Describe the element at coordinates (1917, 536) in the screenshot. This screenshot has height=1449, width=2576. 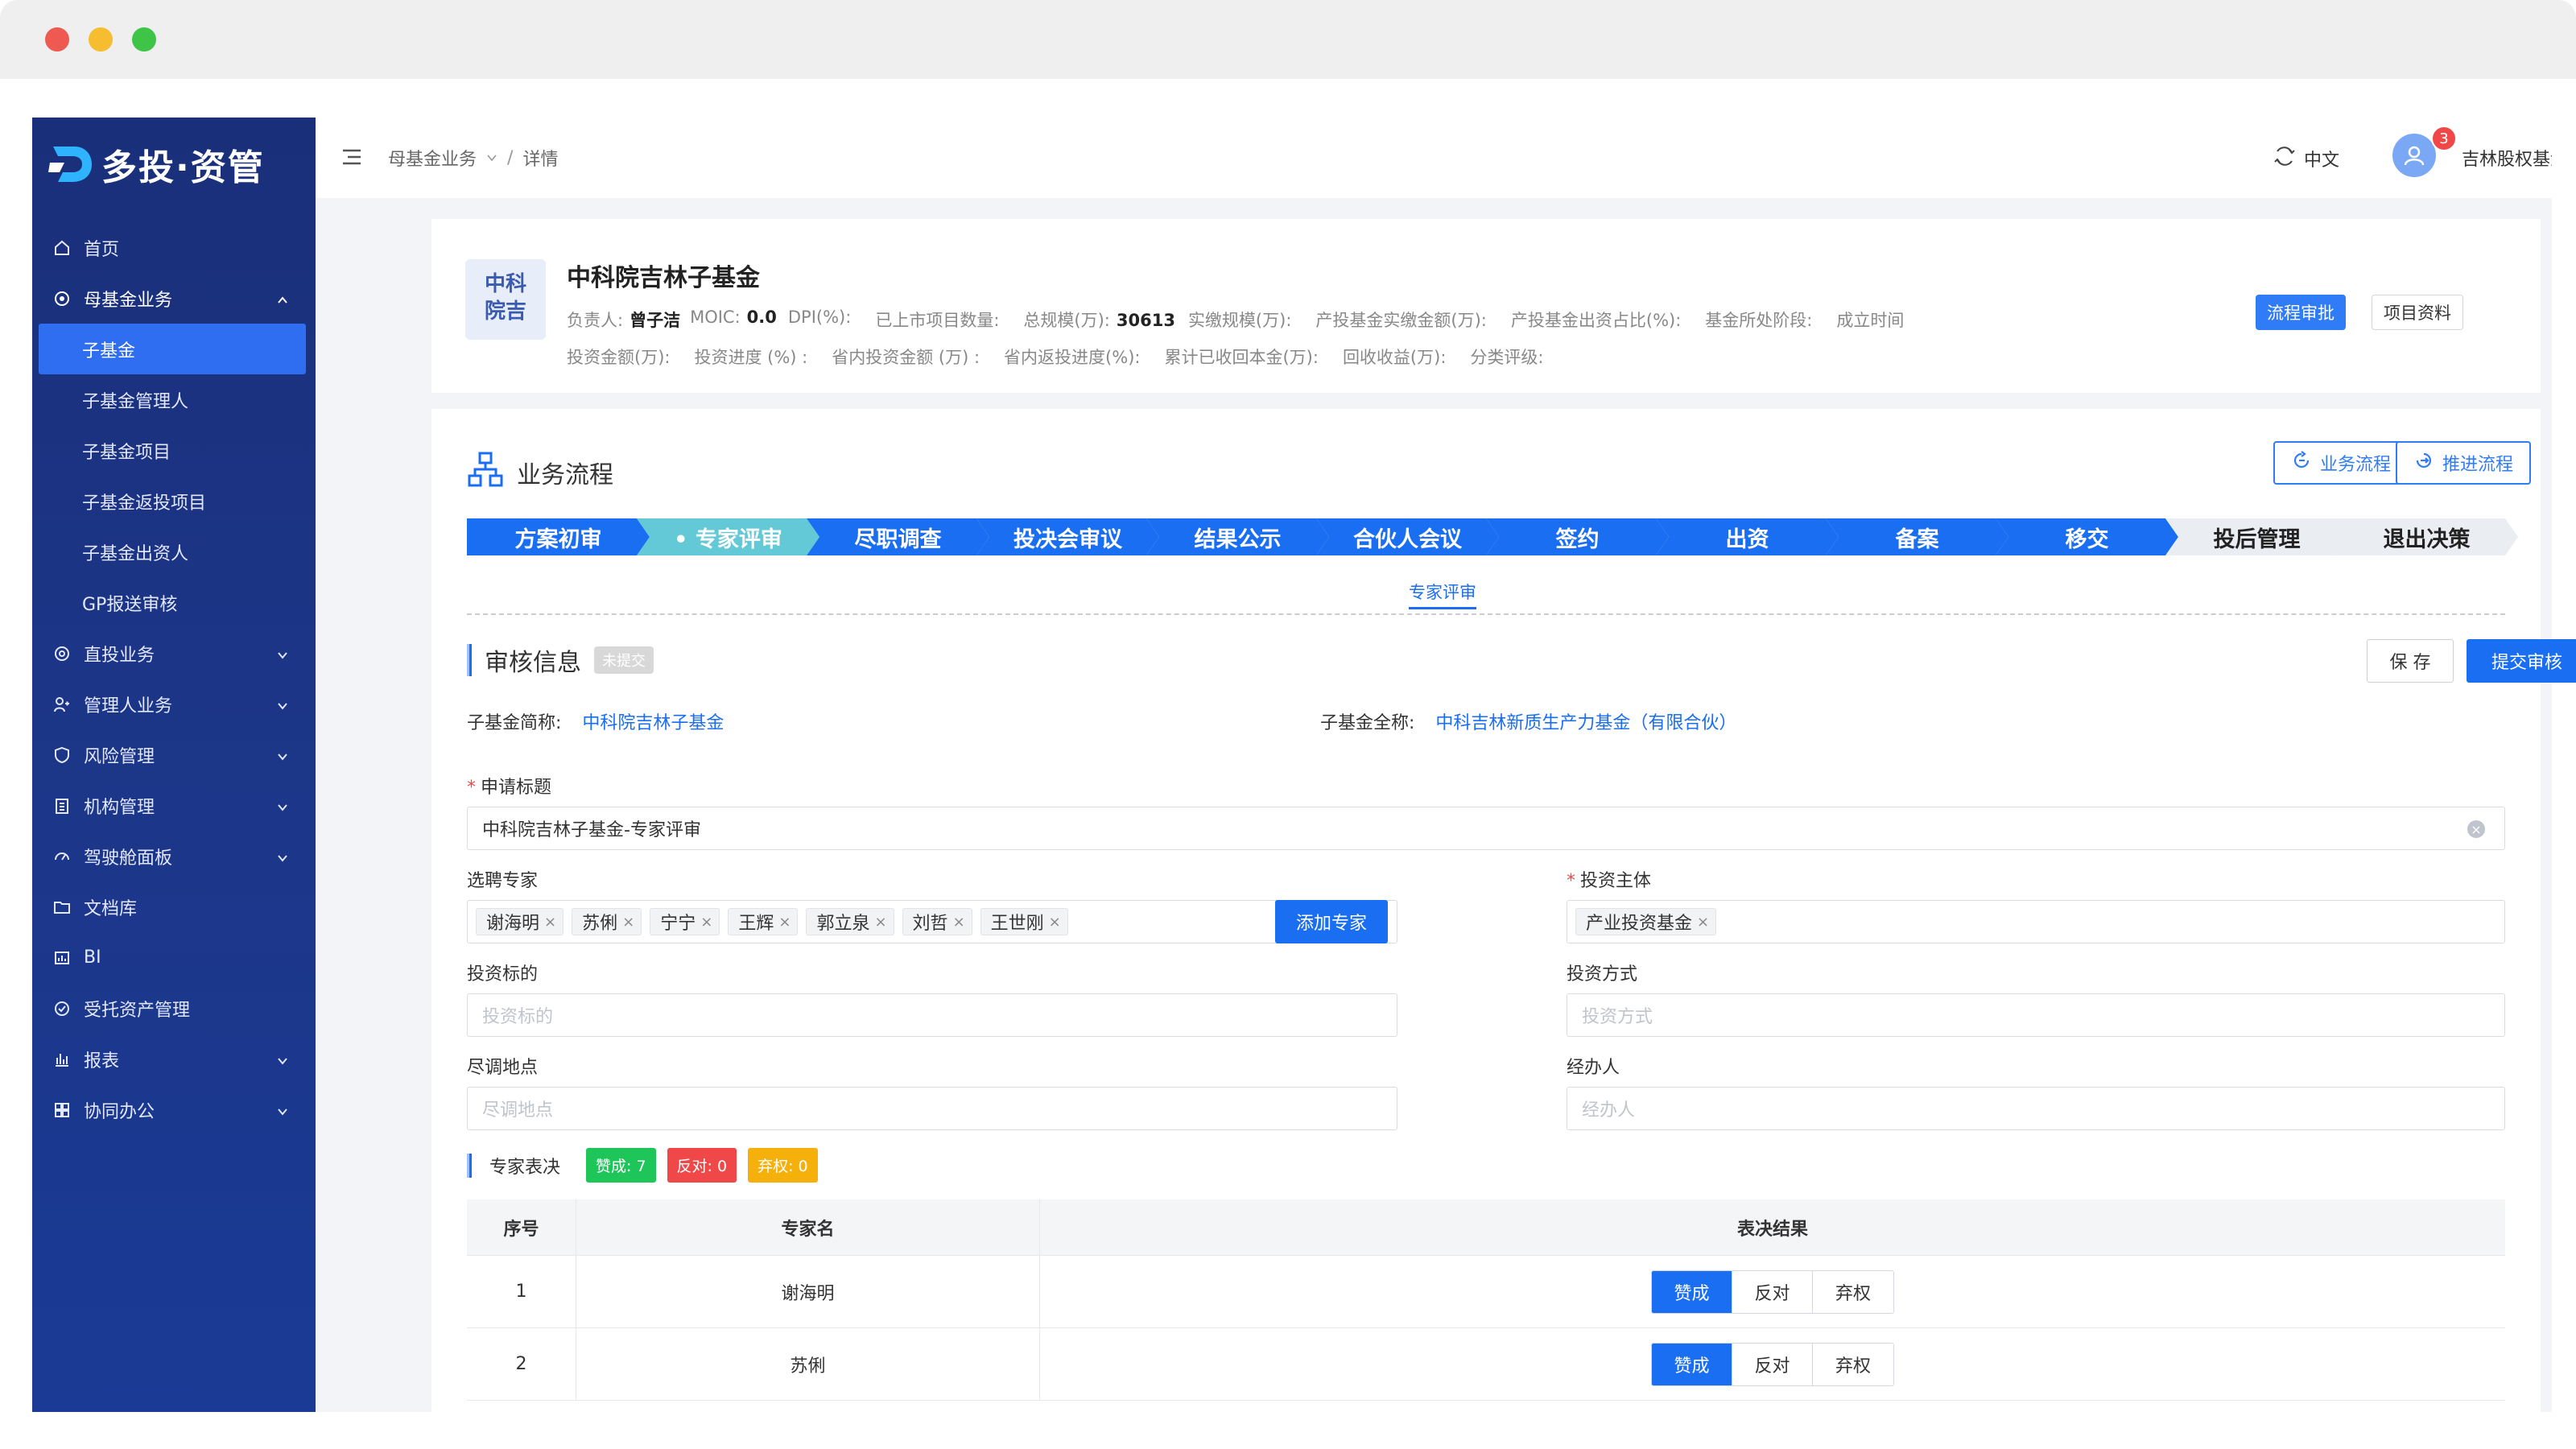
I see `step-filing: 备案` at that location.